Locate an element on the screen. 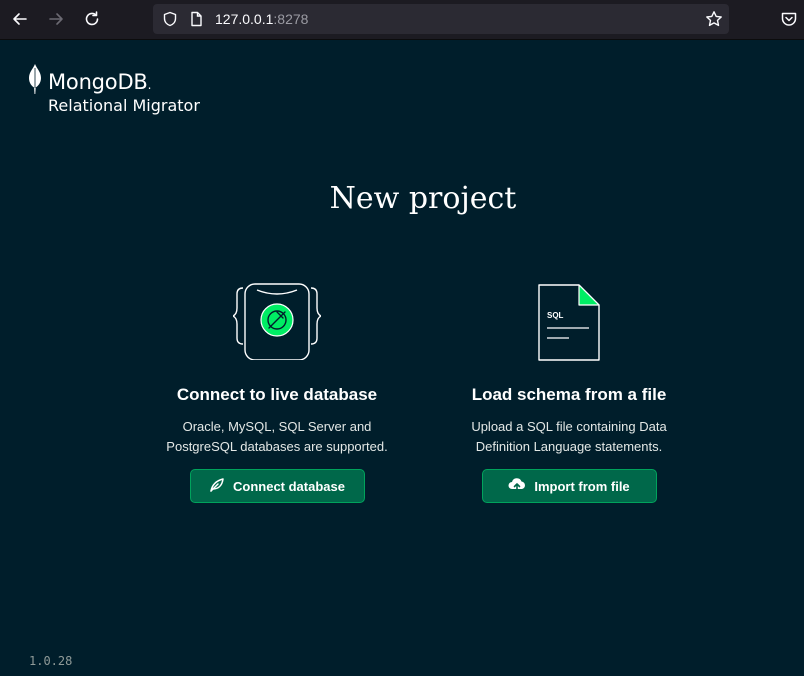 The height and width of the screenshot is (676, 804). shield-icon is located at coordinates (170, 19).